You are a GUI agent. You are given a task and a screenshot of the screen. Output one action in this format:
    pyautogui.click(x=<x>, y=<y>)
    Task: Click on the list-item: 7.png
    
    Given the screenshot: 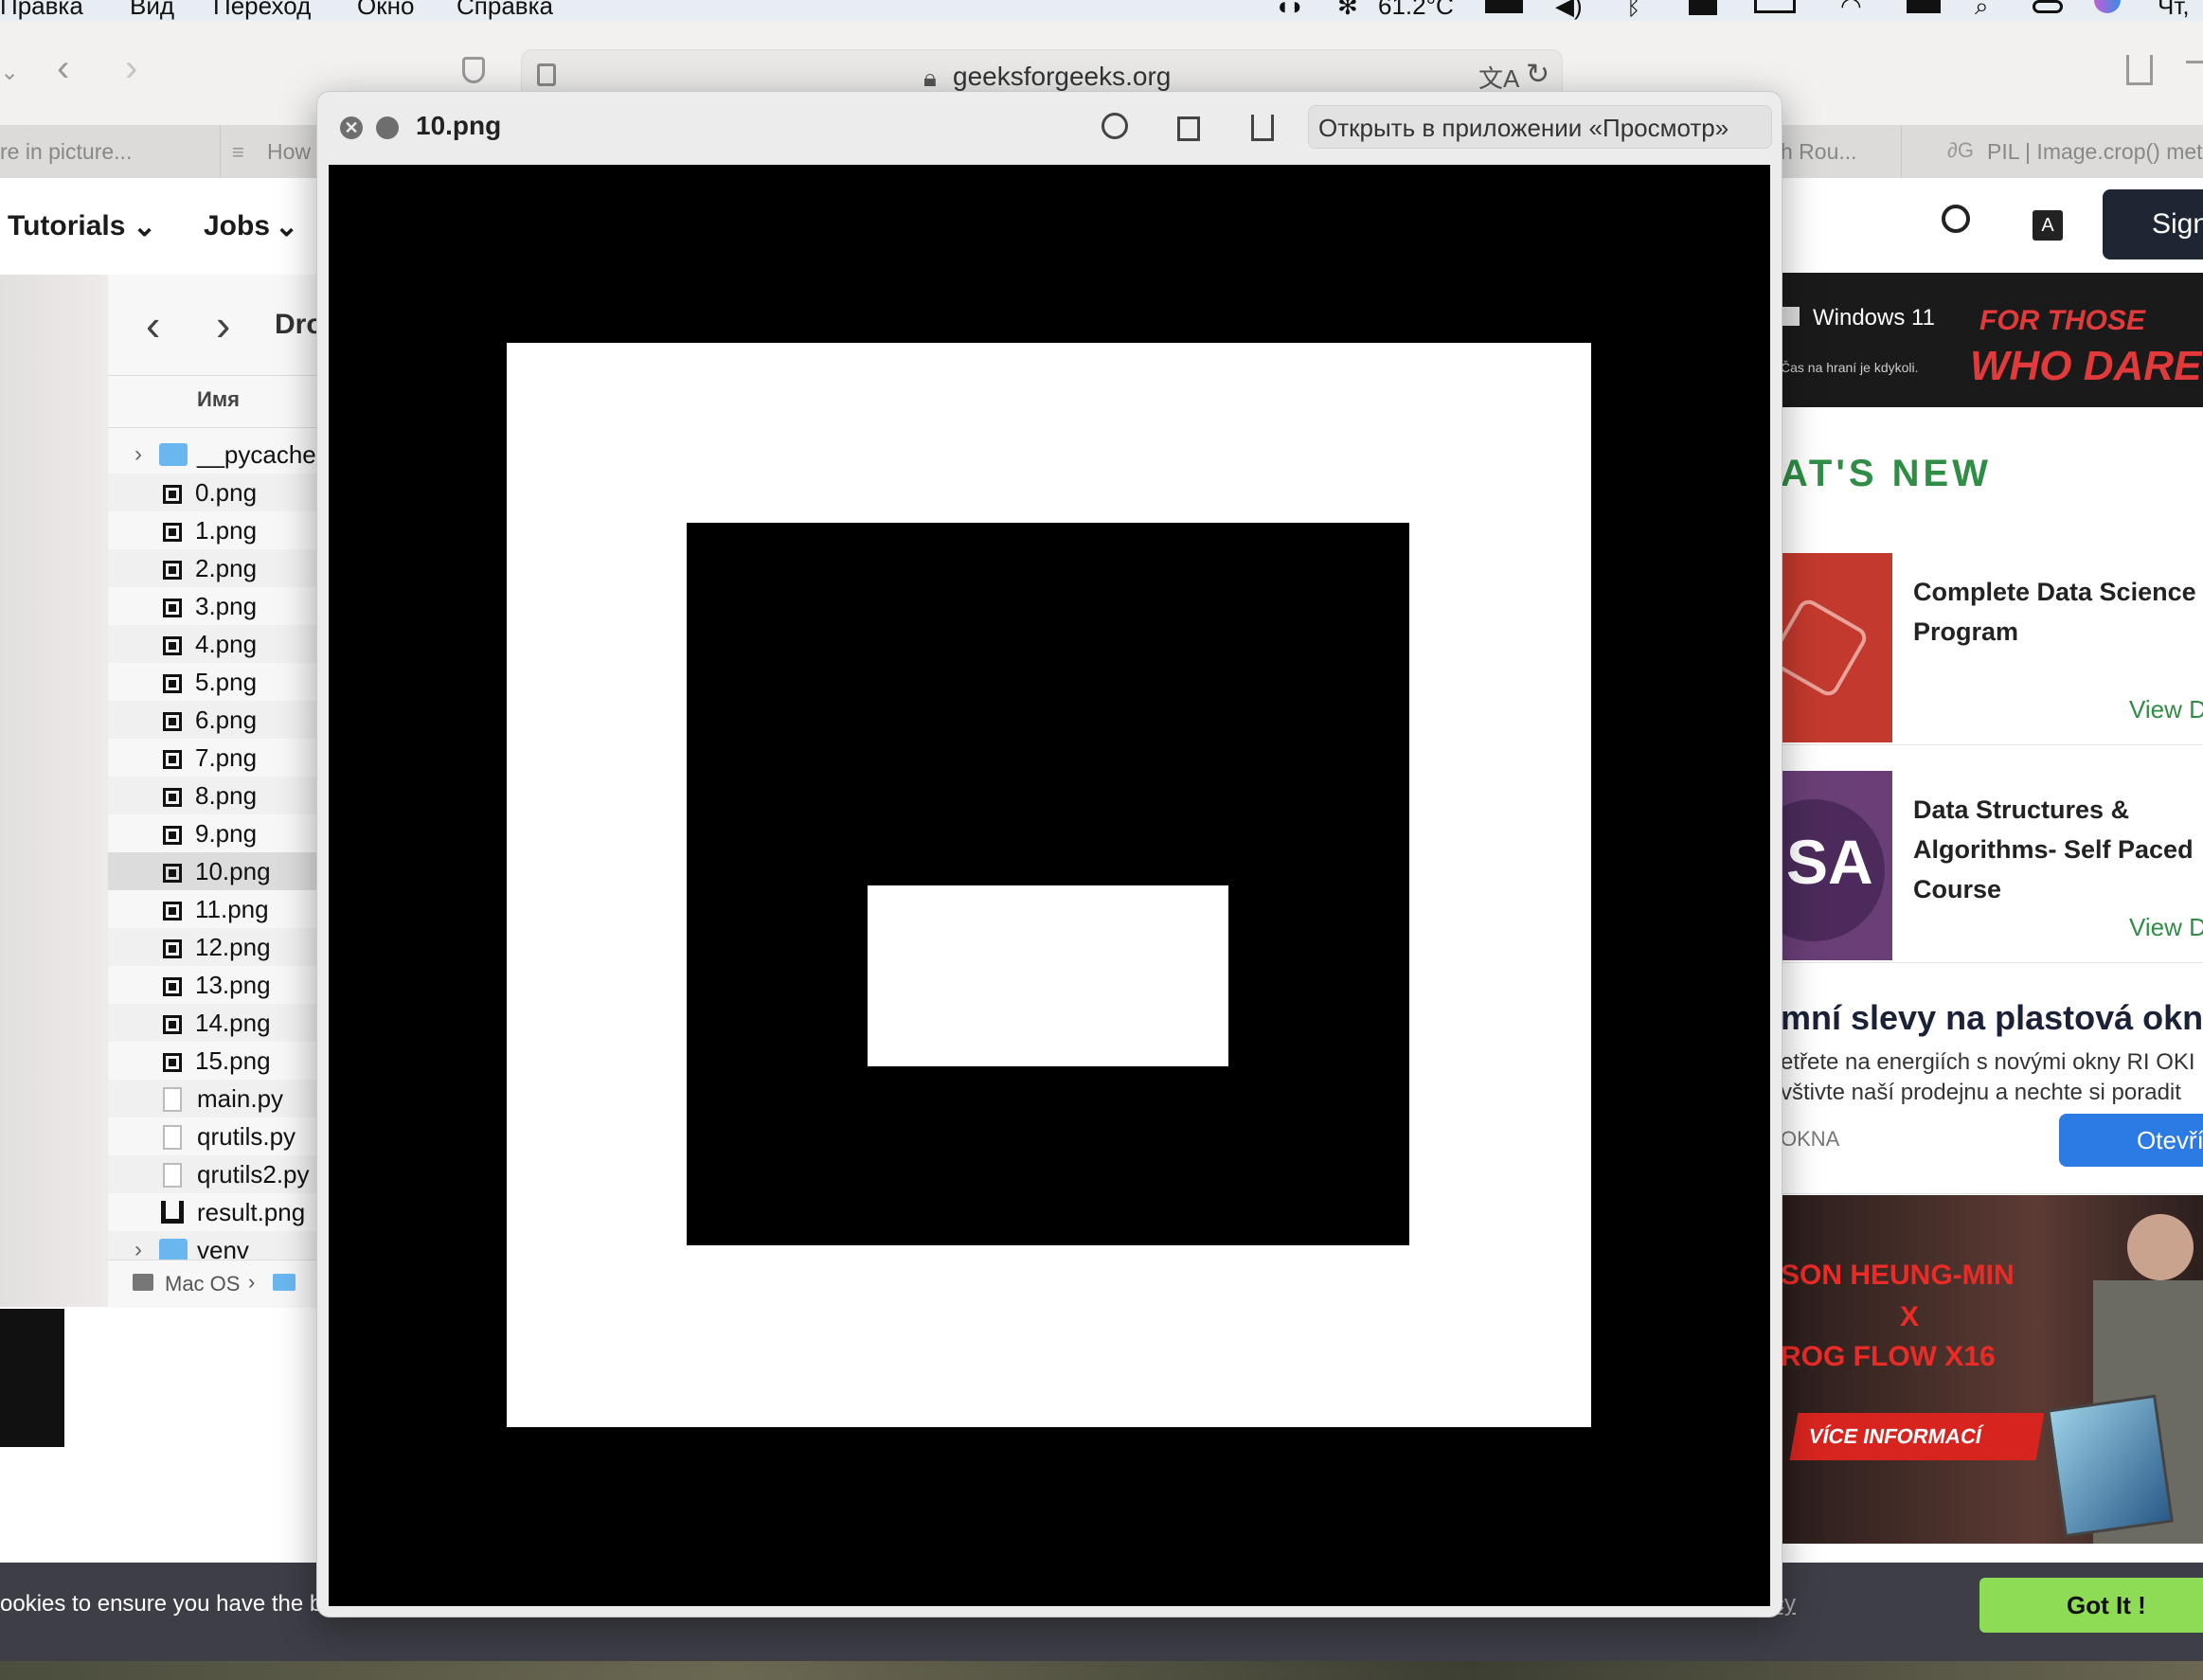 What is the action you would take?
    pyautogui.click(x=212, y=758)
    